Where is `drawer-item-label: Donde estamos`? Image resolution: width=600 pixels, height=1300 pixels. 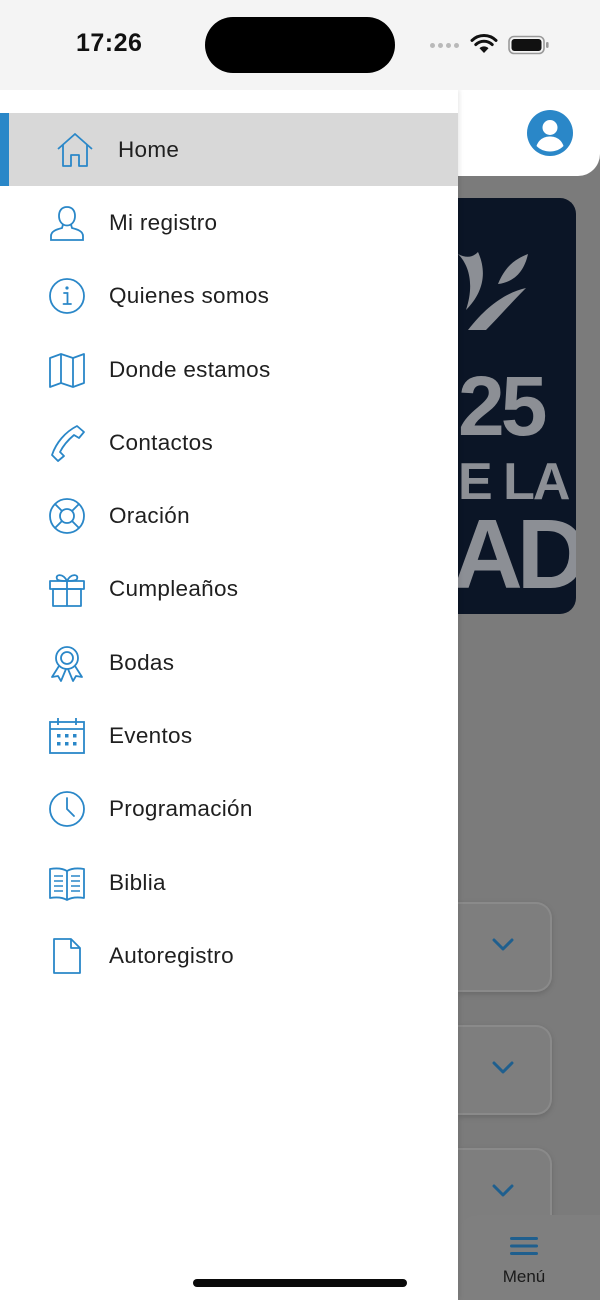 drawer-item-label: Donde estamos is located at coordinates (190, 369).